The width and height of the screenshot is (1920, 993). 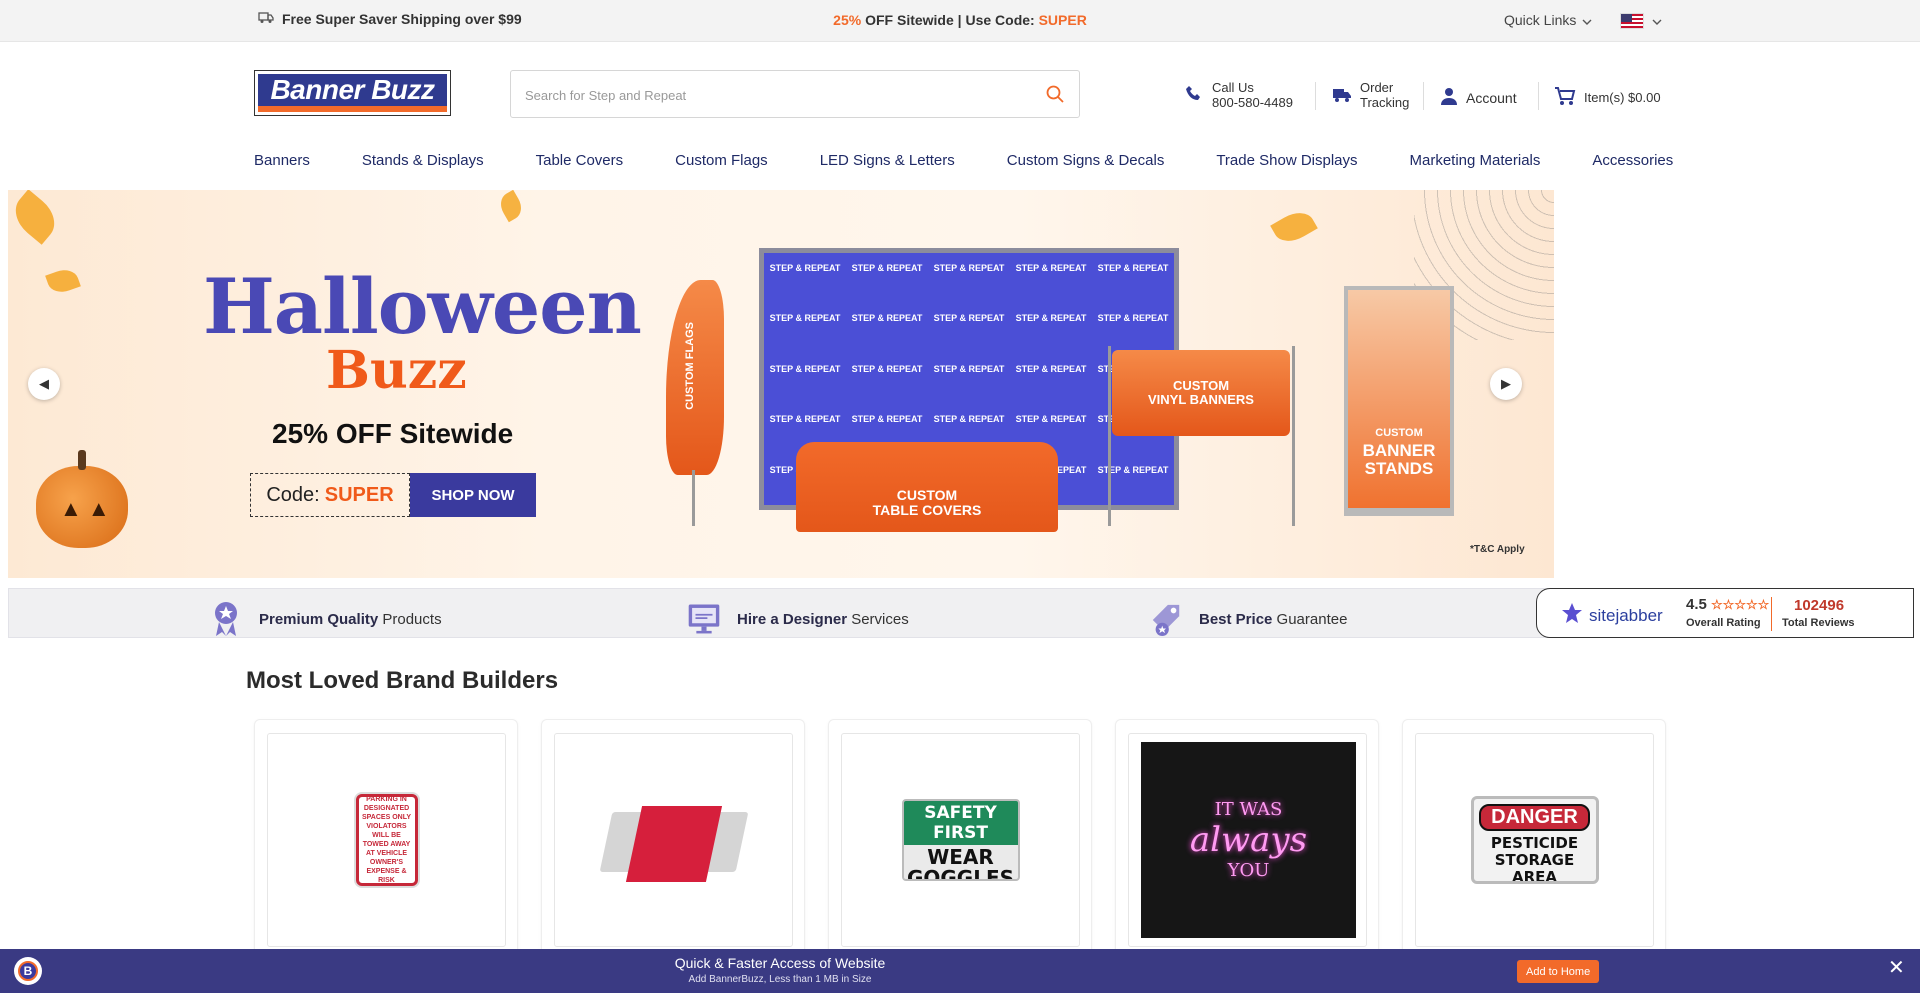 What do you see at coordinates (1540, 20) in the screenshot?
I see `quick-links-label: Quick Links` at bounding box center [1540, 20].